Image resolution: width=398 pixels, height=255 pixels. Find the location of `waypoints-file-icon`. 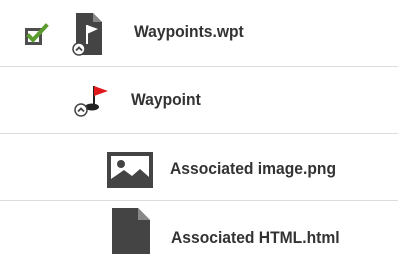

waypoints-file-icon is located at coordinates (87, 34).